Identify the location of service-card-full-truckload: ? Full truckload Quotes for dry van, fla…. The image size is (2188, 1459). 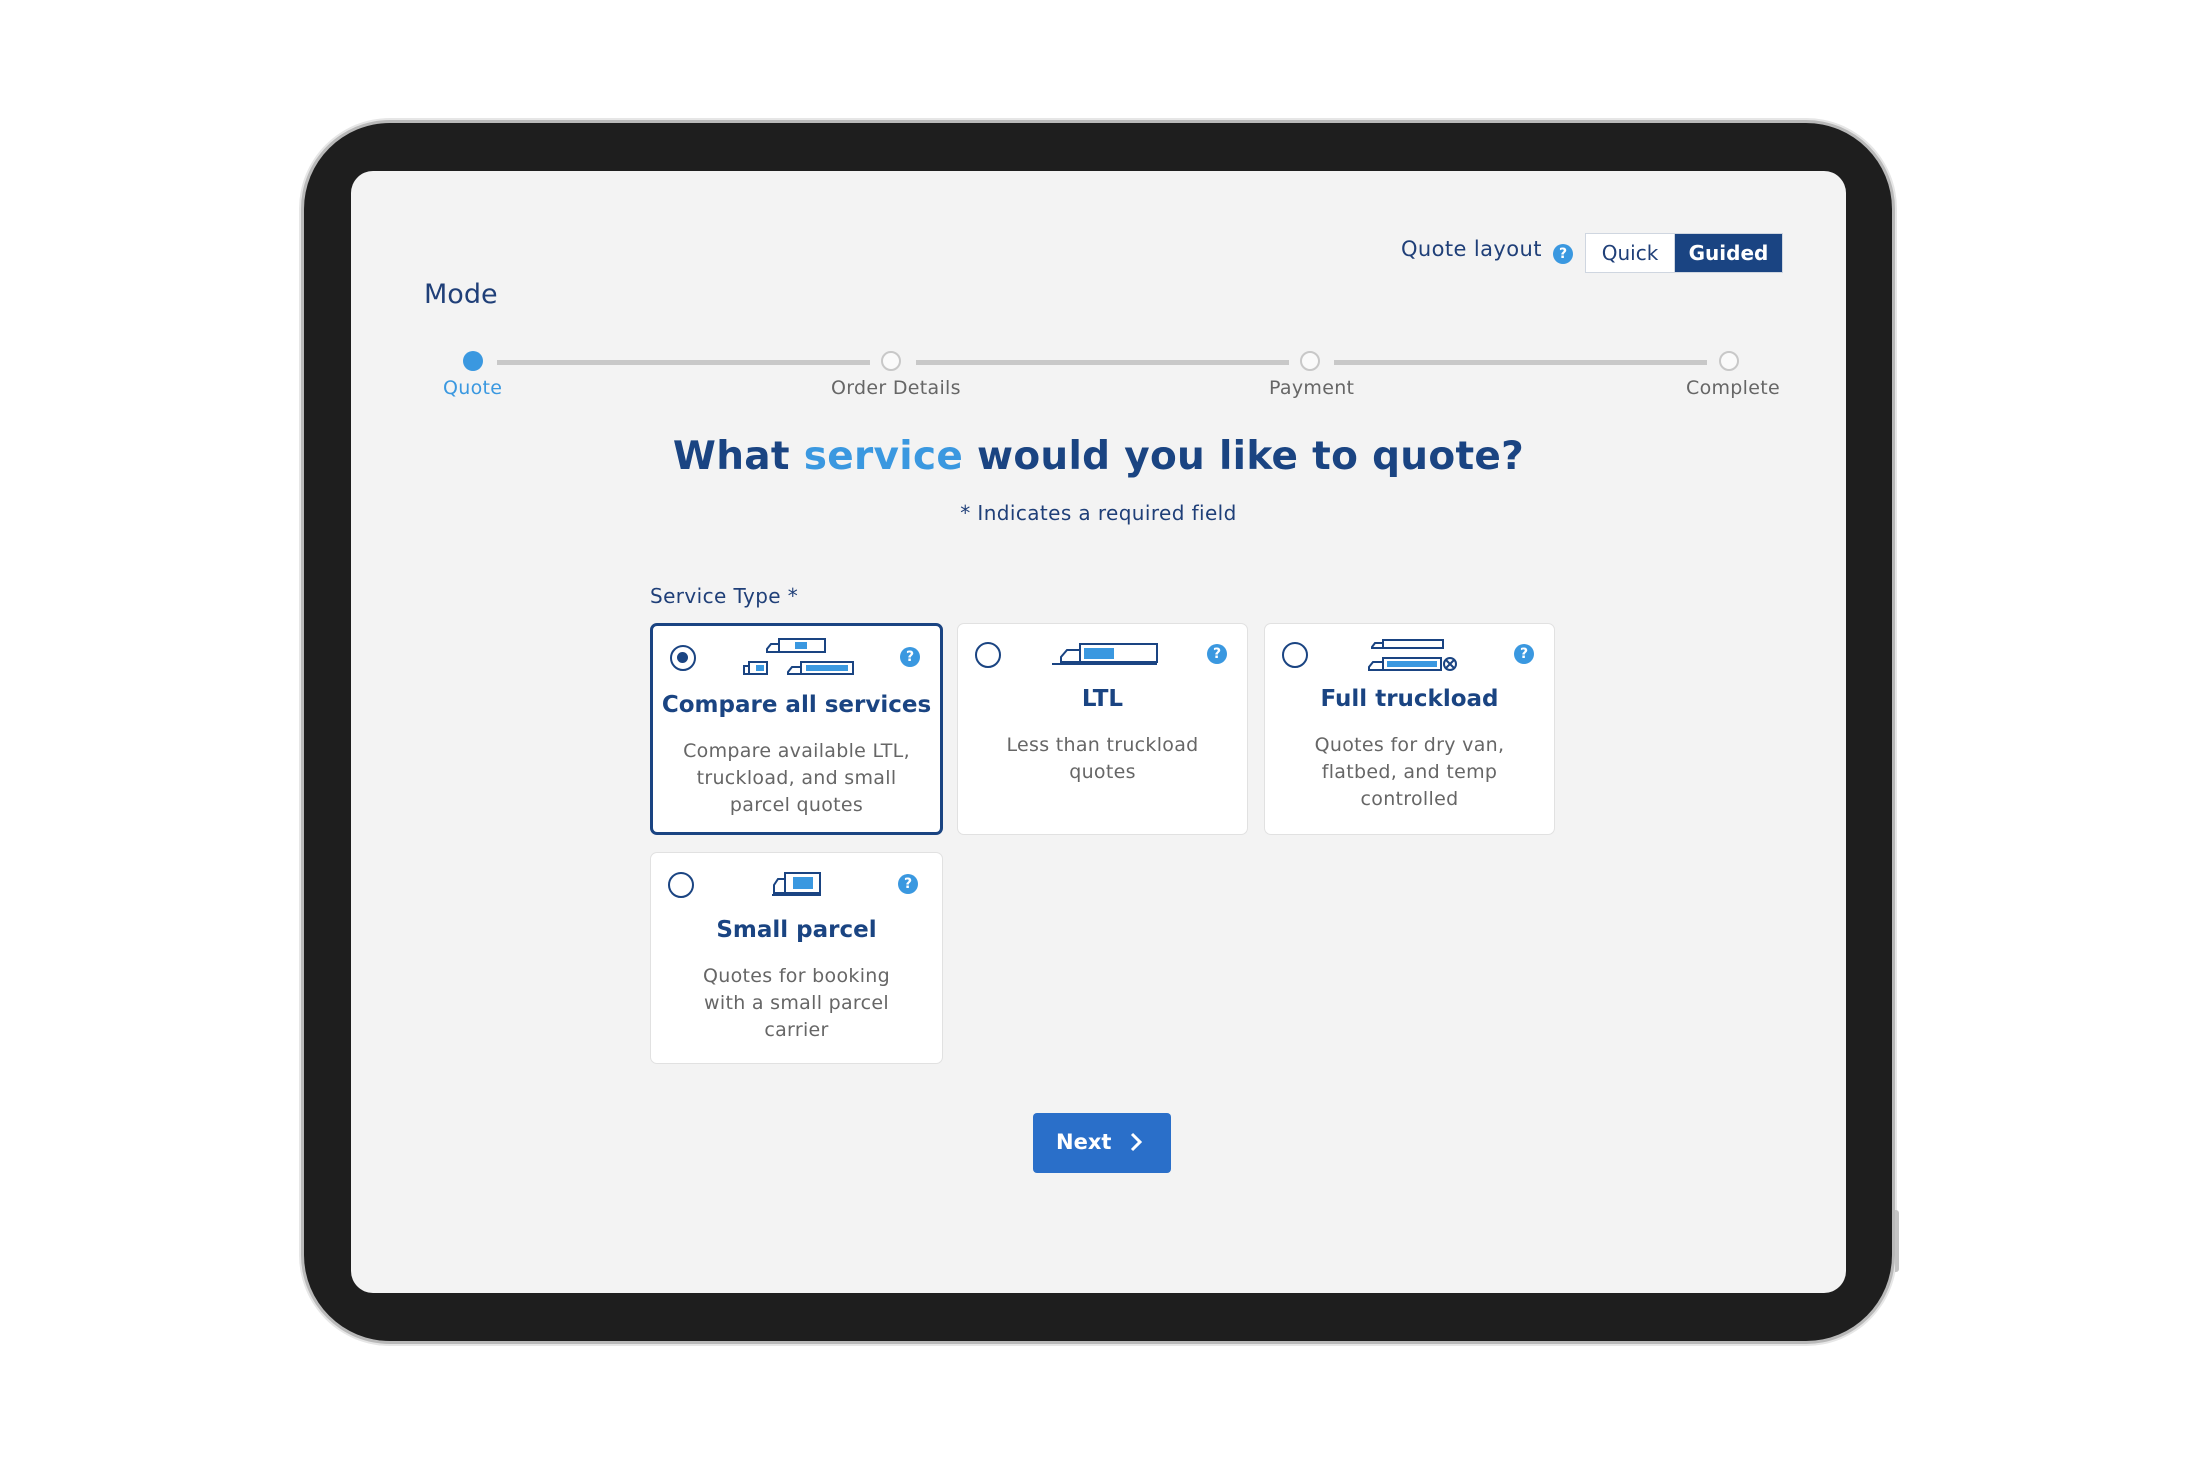
(1409, 729).